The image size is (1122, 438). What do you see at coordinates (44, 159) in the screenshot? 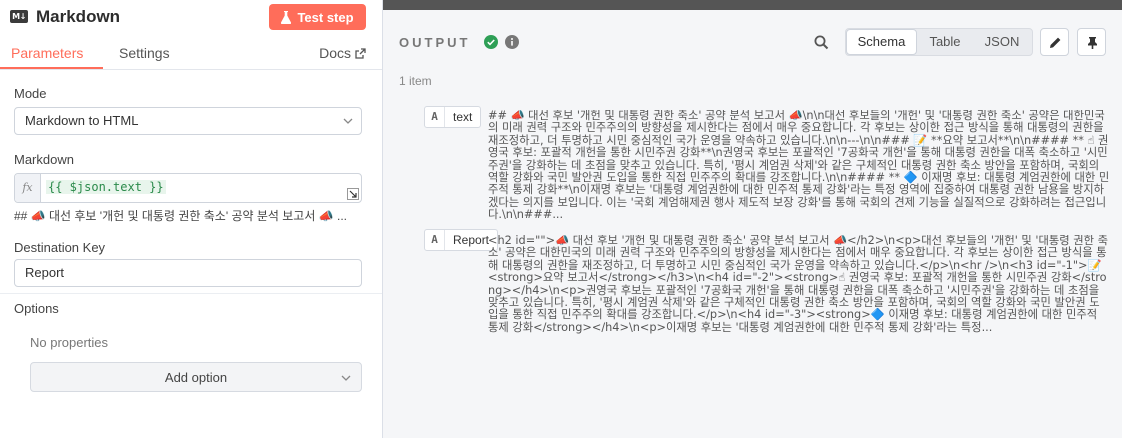
I see `markdown-label: Markdown` at bounding box center [44, 159].